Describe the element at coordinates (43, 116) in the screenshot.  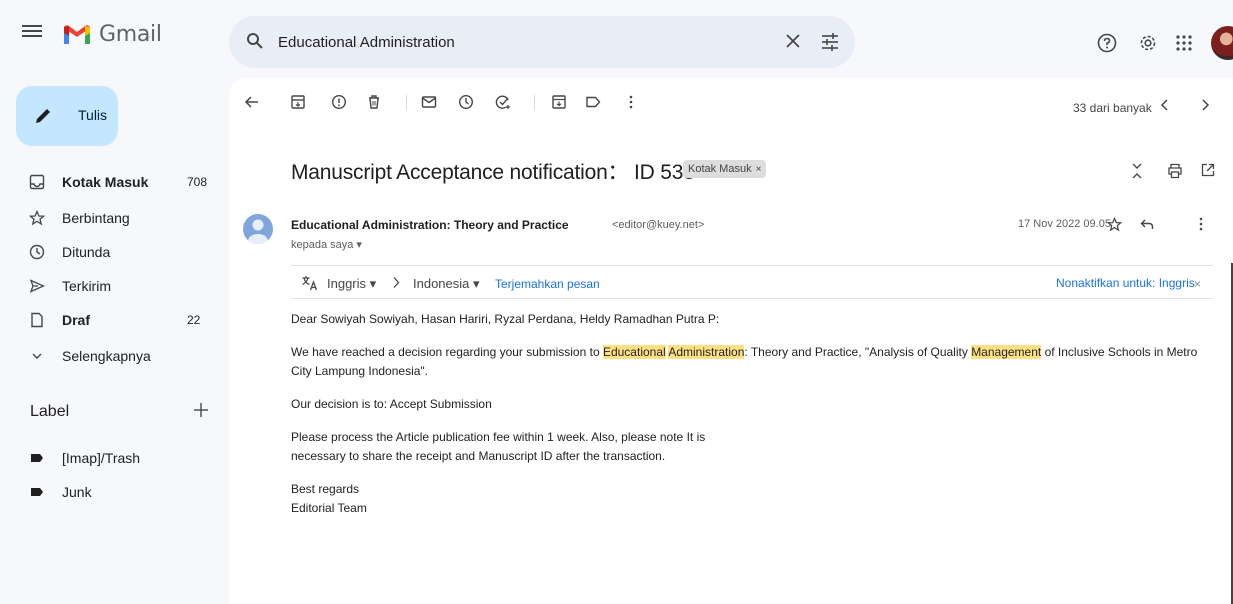
I see `pencil-icon` at that location.